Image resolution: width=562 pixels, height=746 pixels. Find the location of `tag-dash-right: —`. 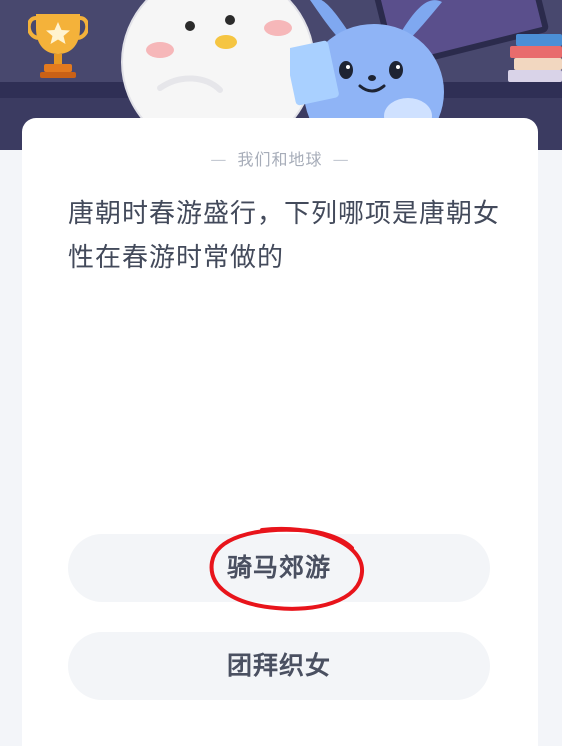

tag-dash-right: — is located at coordinates (341, 159).